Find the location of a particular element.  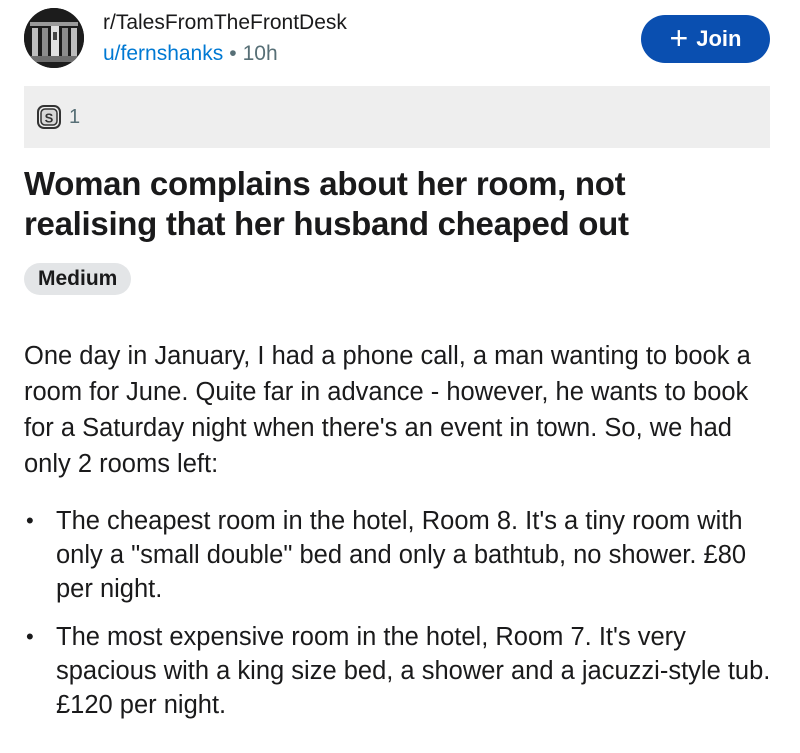

hotel-building-icon is located at coordinates (54, 38).